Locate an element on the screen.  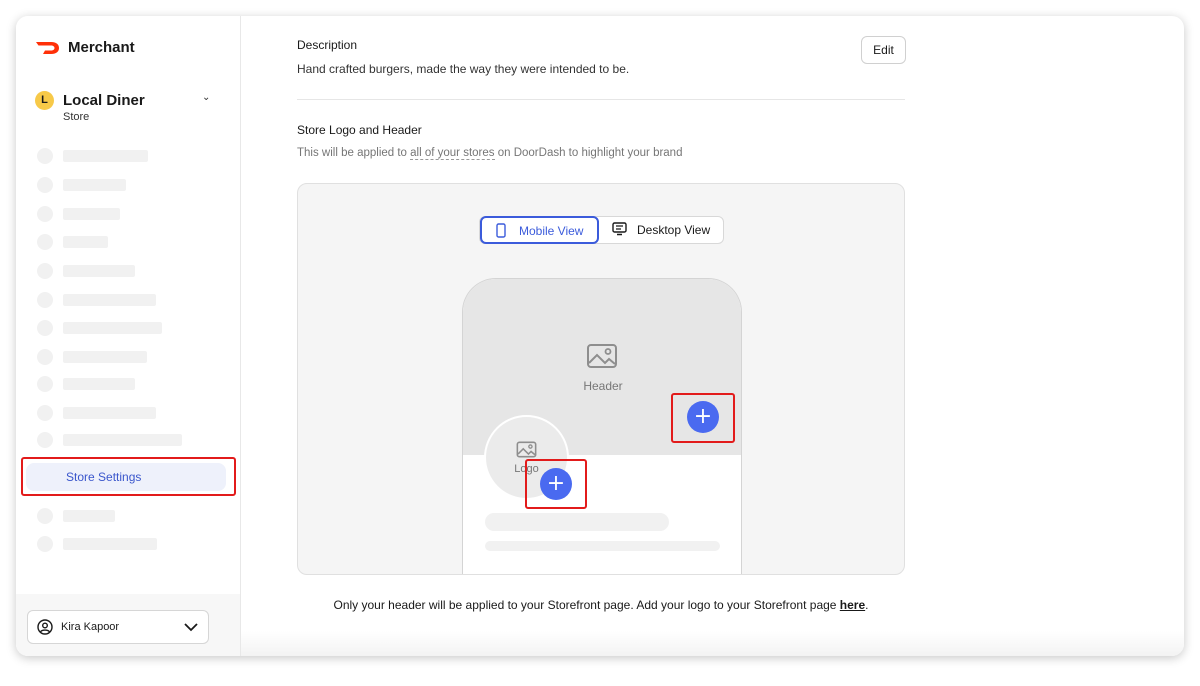
store-switcher: L Local Diner Store ⌄ is located at coordinates (125, 109).